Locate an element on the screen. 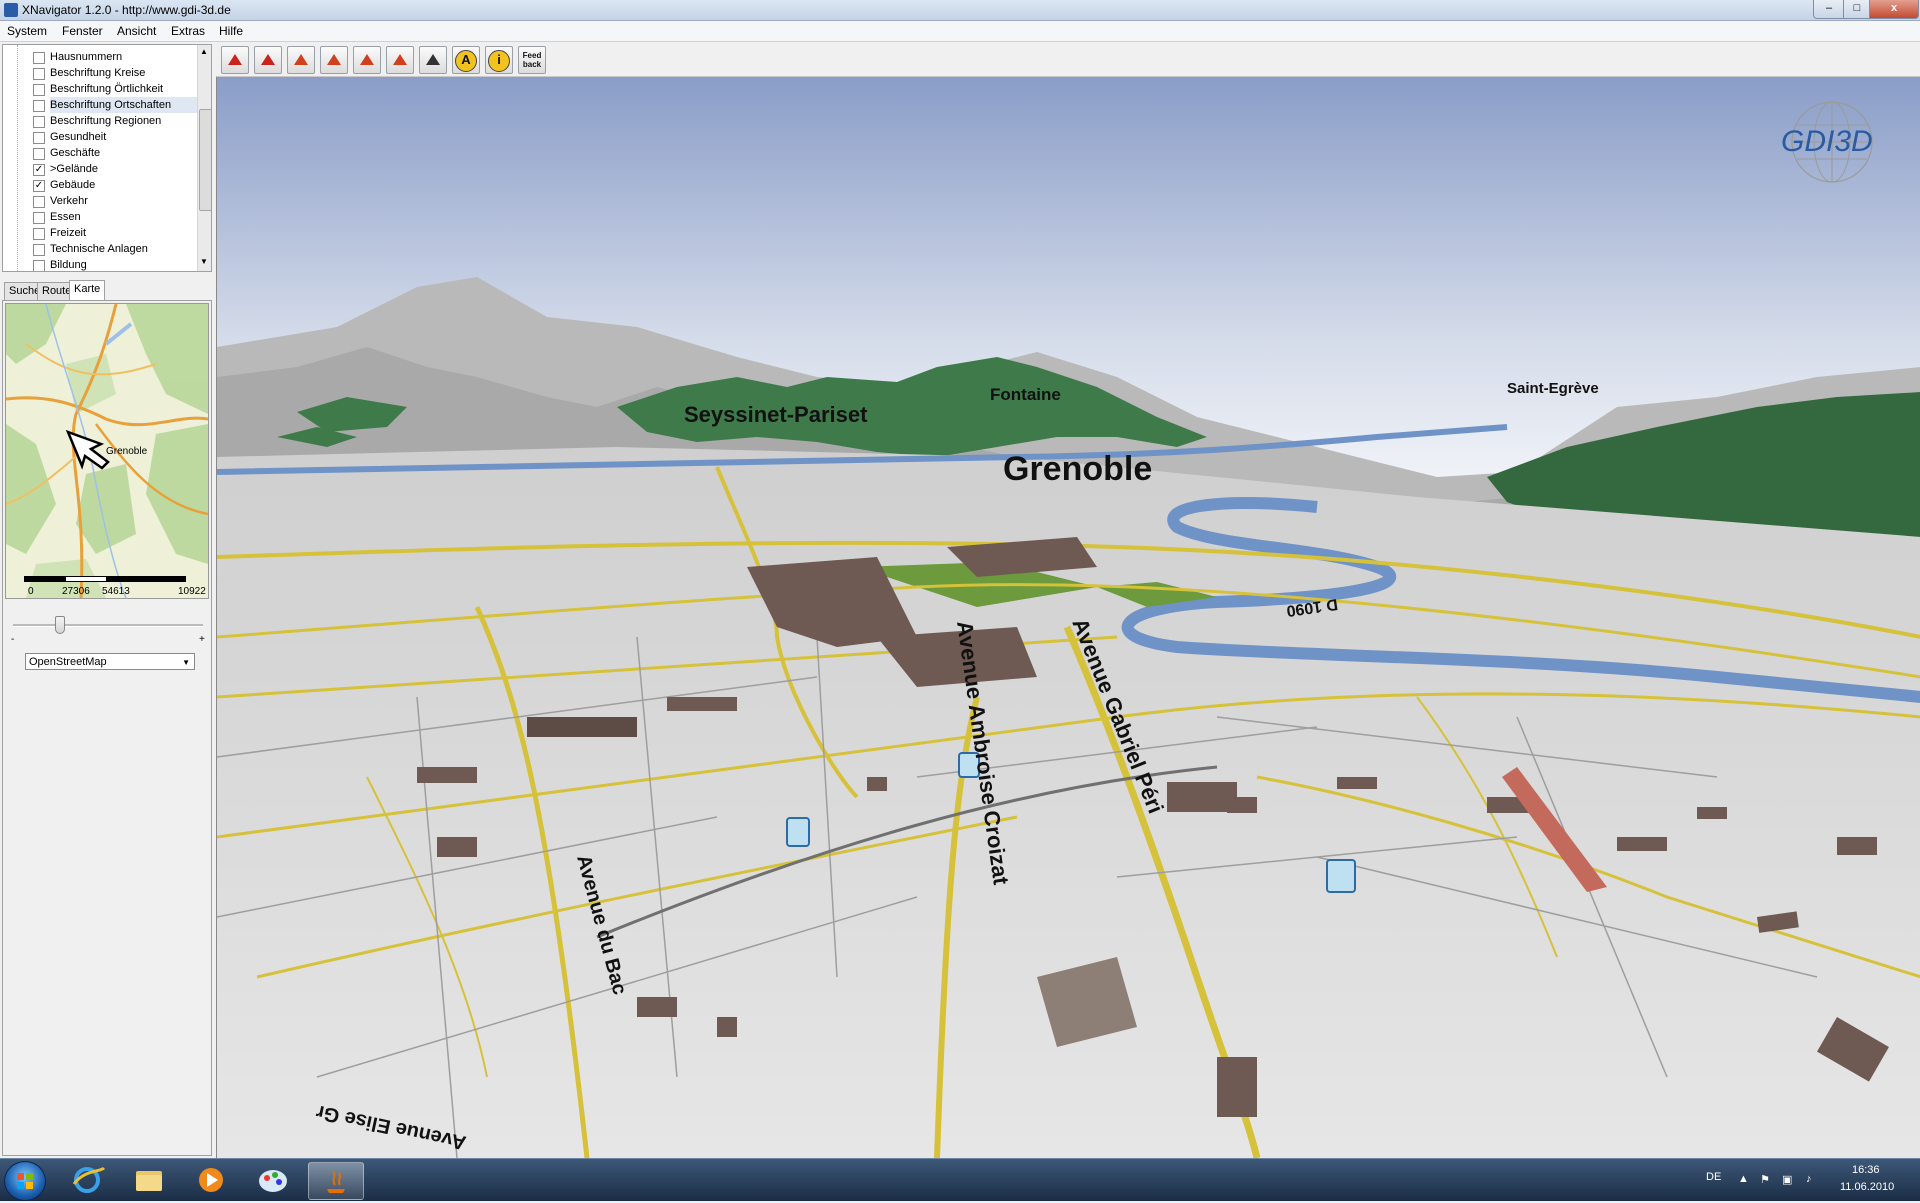 The height and width of the screenshot is (1203, 1920). scale-label-0: 0 is located at coordinates (31, 591).